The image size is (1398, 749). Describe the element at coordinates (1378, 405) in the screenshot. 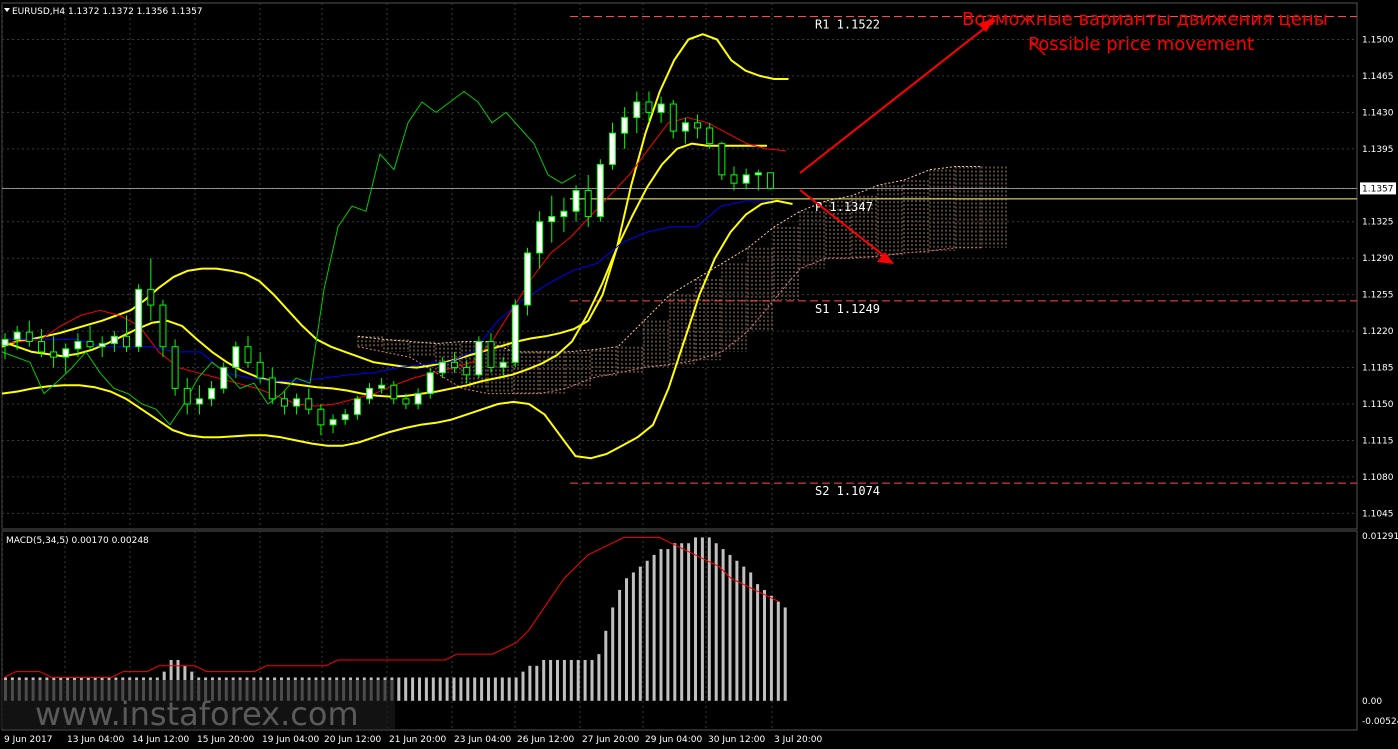

I see `price-tick-label: 1.1150` at that location.